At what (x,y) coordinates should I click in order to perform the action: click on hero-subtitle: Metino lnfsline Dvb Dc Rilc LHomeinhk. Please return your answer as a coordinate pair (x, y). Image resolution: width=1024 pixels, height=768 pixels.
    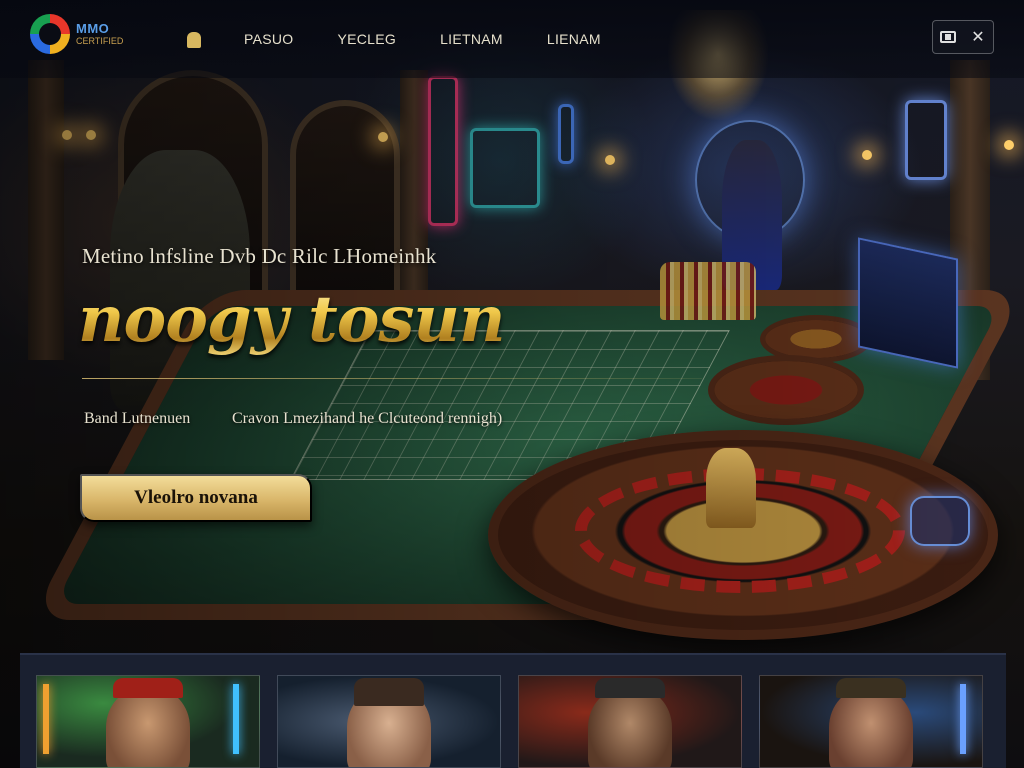
    Looking at the image, I should click on (259, 256).